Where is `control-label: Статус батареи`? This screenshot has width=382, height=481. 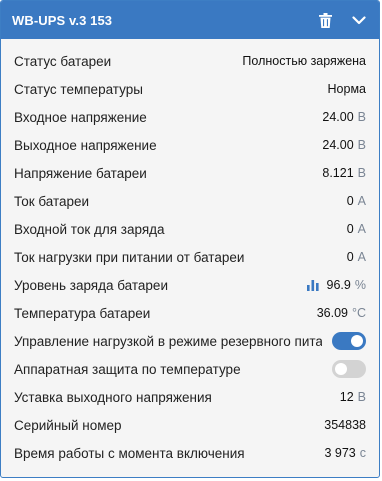 control-label: Статус батареи is located at coordinates (63, 61).